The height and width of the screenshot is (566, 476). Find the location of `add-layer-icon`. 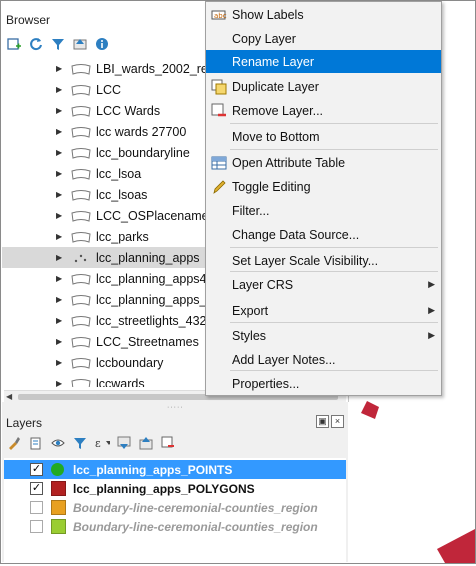

add-layer-icon is located at coordinates (14, 44).